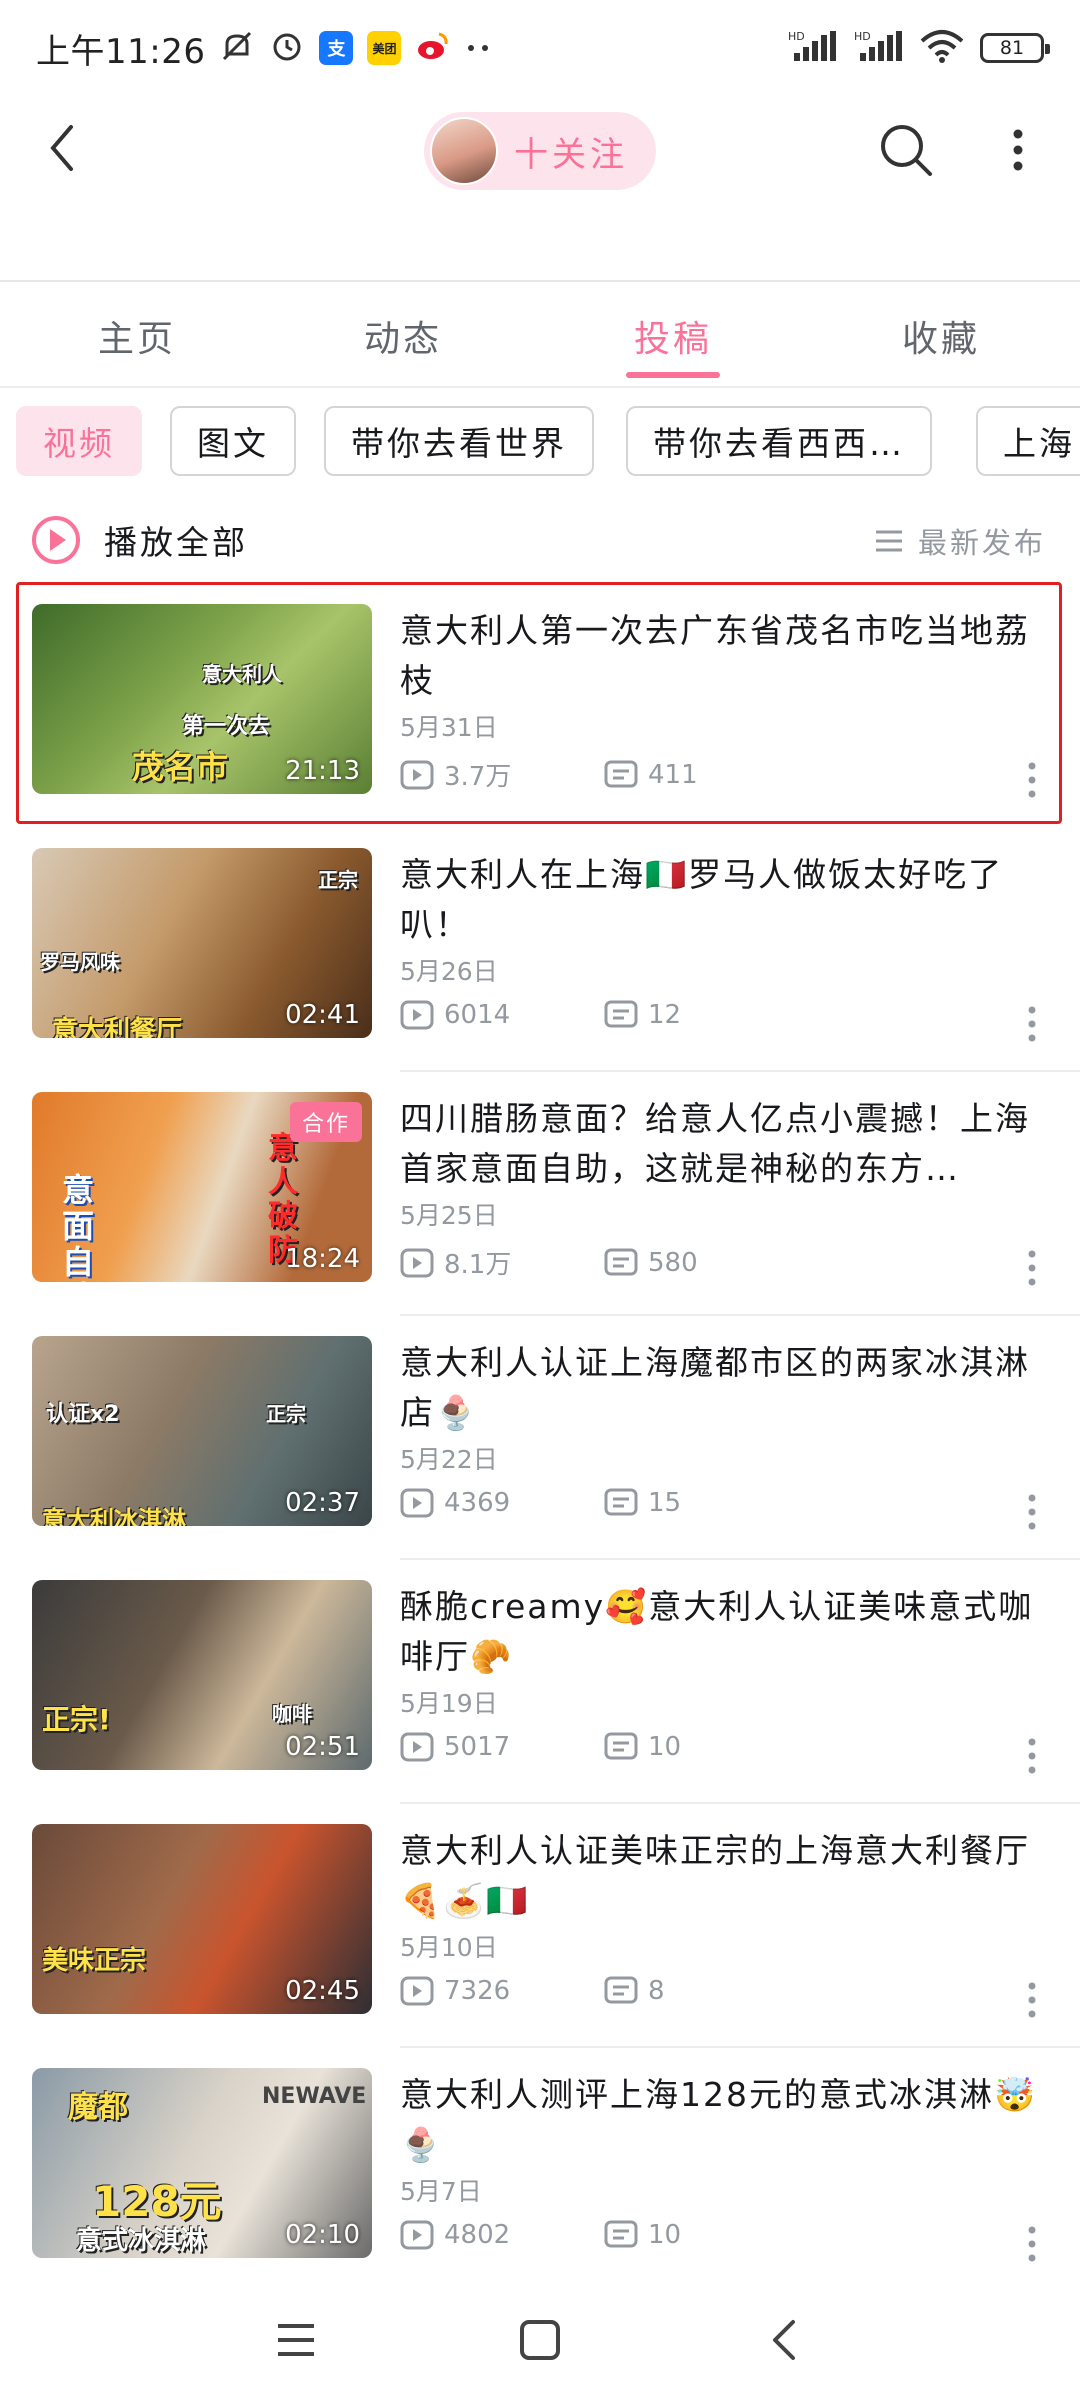 The width and height of the screenshot is (1080, 2401). Describe the element at coordinates (202, 1919) in the screenshot. I see `video-thumbnail: 美味正宗 02:45` at that location.